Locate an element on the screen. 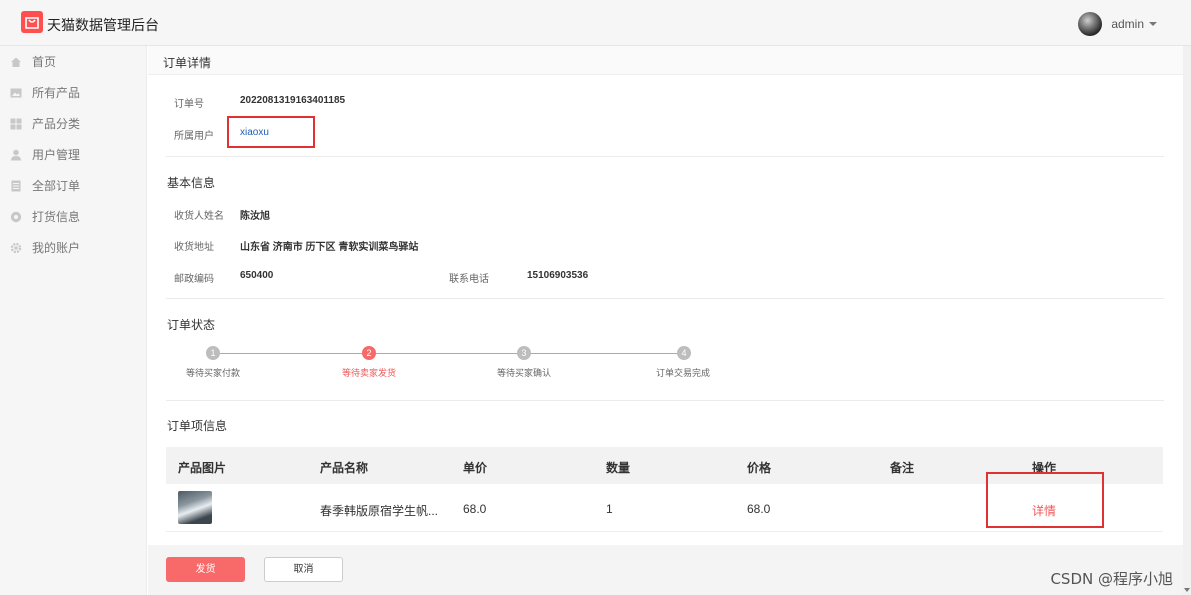 The width and height of the screenshot is (1191, 595). order-user-label: 所属用户 is located at coordinates (194, 136).